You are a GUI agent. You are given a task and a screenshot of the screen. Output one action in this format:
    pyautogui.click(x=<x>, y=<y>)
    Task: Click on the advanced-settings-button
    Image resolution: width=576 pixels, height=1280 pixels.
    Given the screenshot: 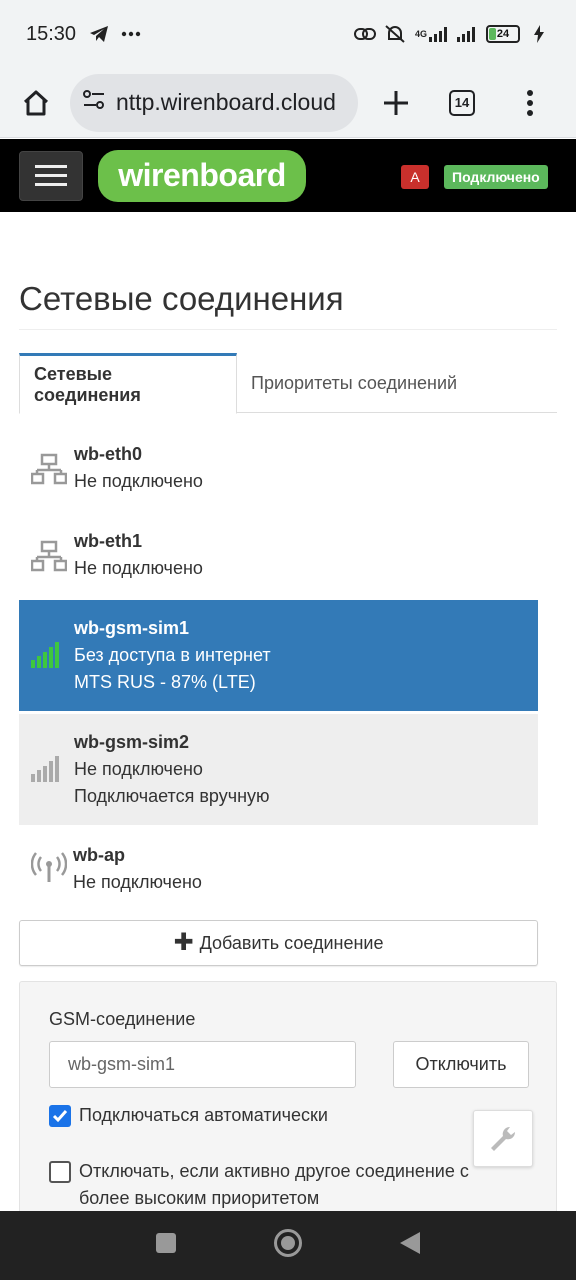 What is the action you would take?
    pyautogui.click(x=503, y=1138)
    